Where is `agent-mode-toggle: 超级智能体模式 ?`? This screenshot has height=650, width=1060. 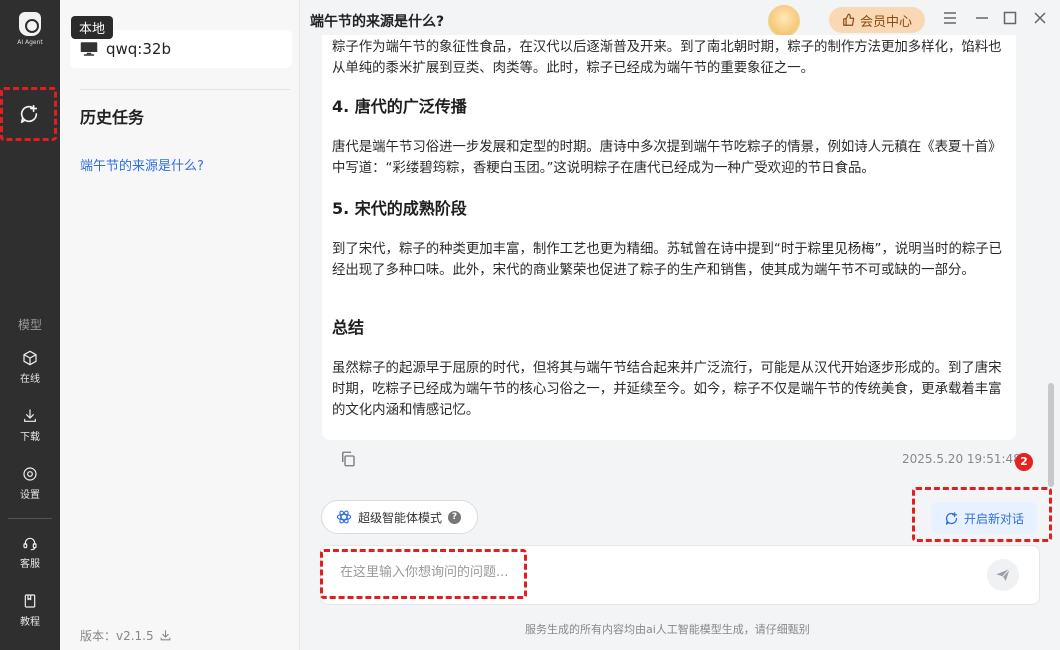
agent-mode-toggle: 超级智能体模式 ? is located at coordinates (399, 517).